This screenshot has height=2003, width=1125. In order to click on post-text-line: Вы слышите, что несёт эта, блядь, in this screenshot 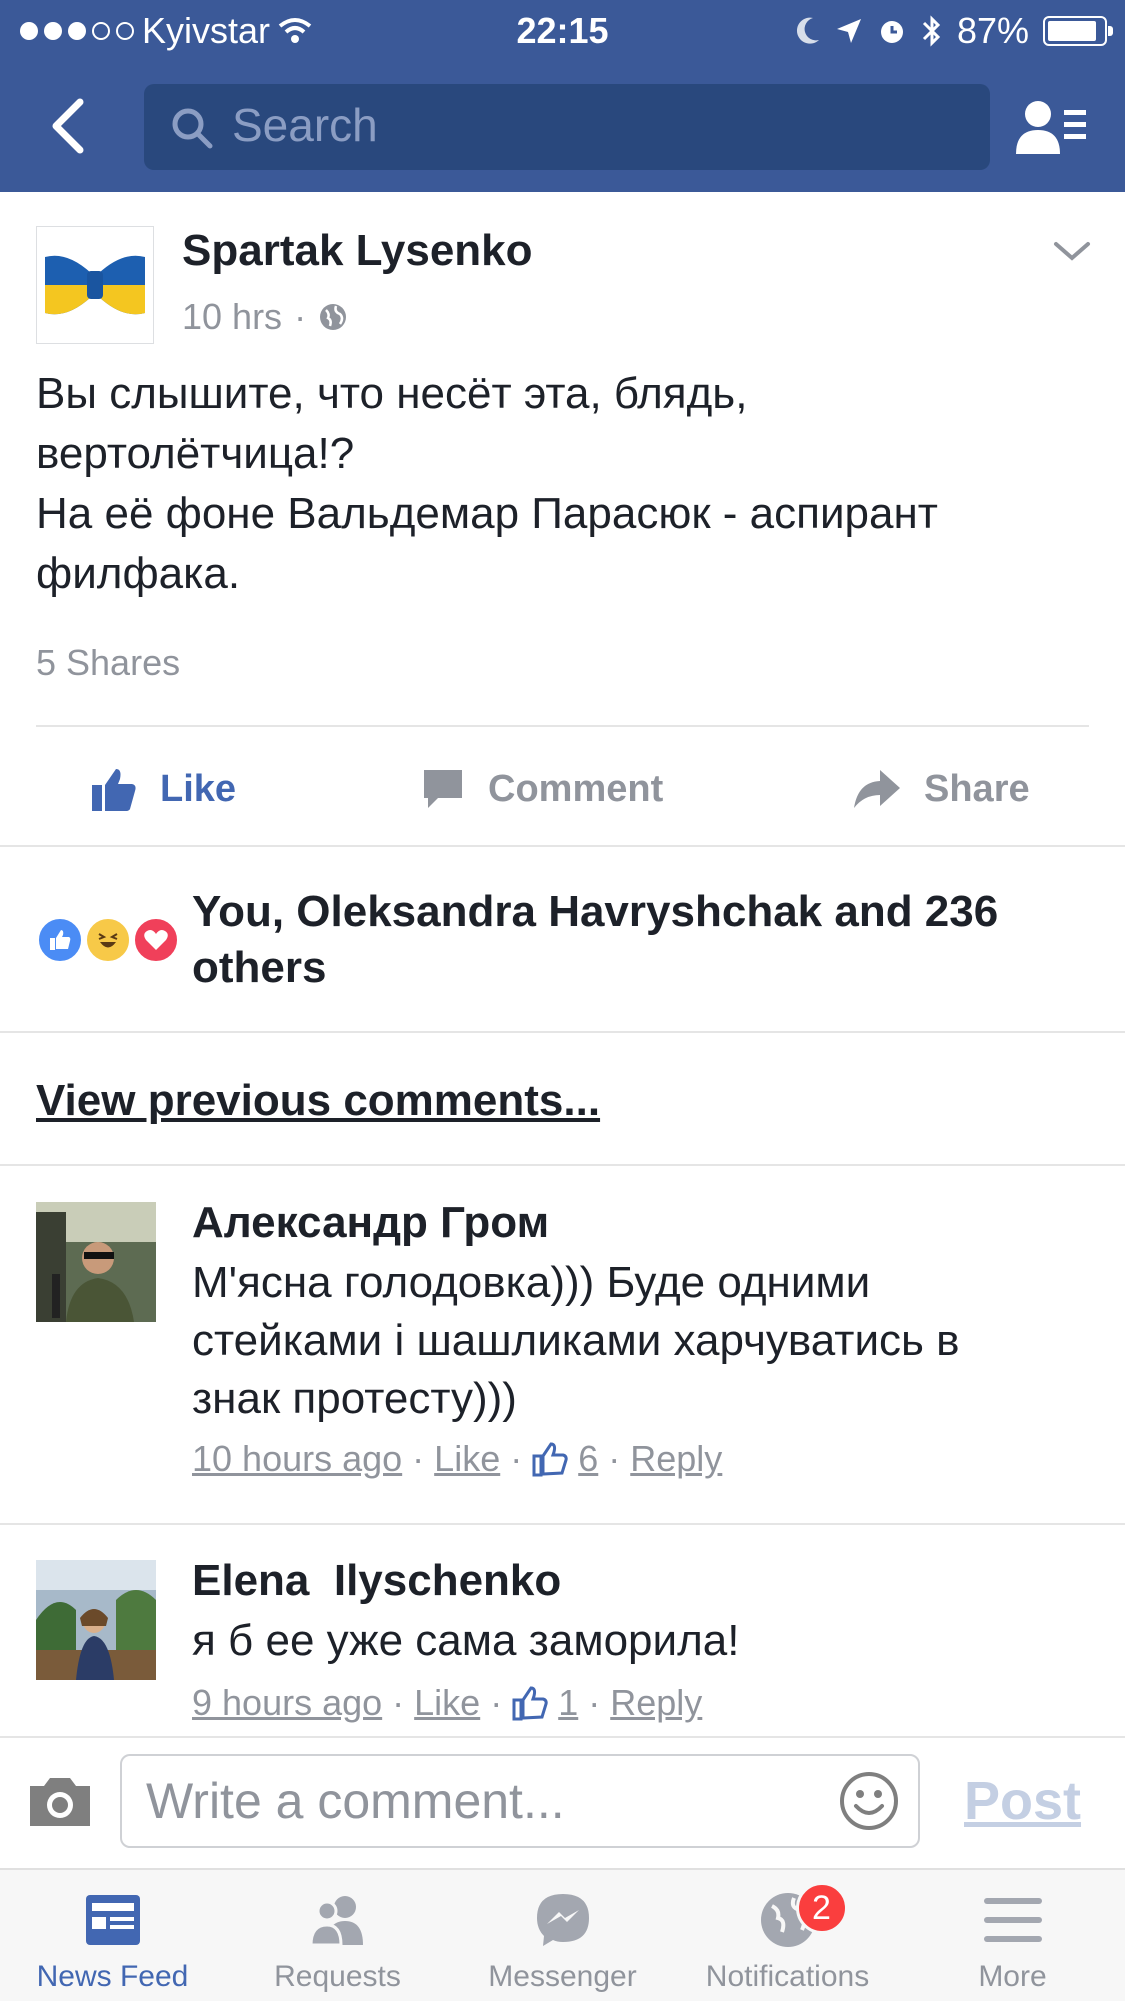, I will do `click(392, 393)`.